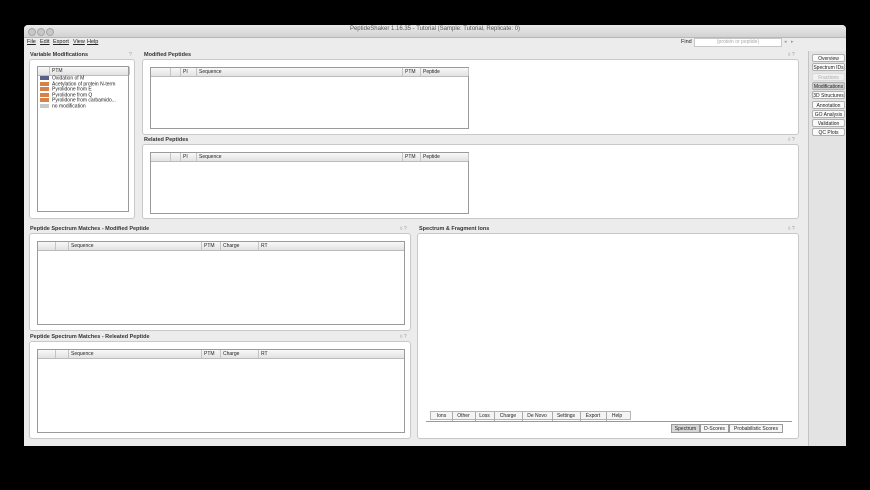 This screenshot has height=490, width=870. What do you see at coordinates (686, 42) in the screenshot?
I see `find-label: Find` at bounding box center [686, 42].